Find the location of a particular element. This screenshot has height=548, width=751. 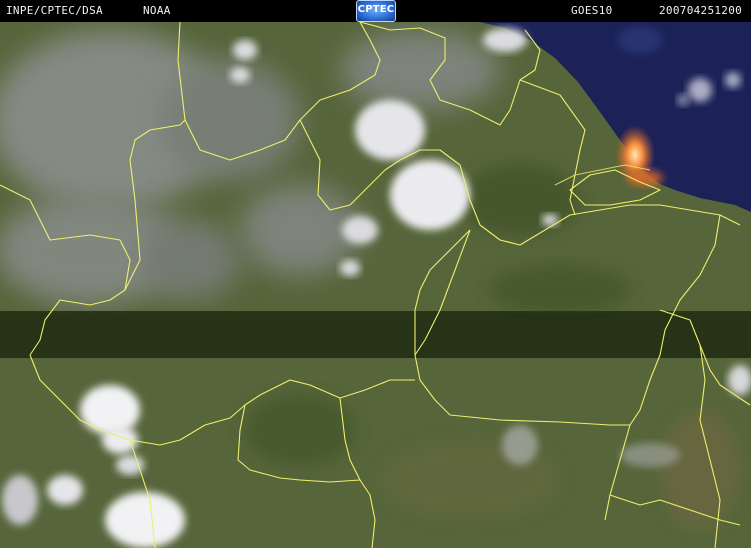

timestamp-label: 200704251200 is located at coordinates (701, 10).